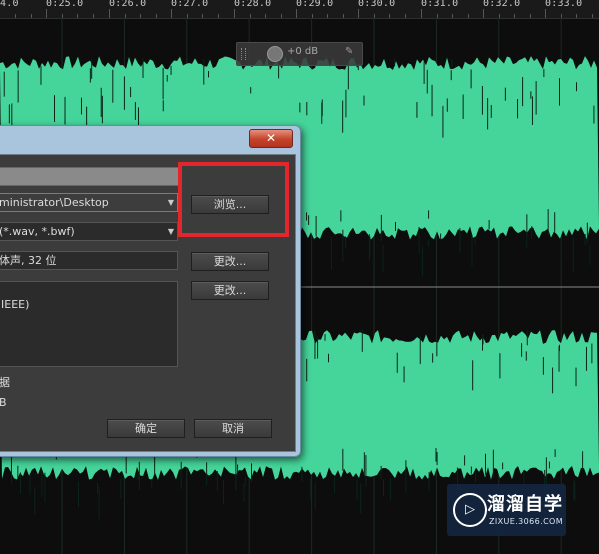  Describe the element at coordinates (315, 4) in the screenshot. I see `tick-label: 0:29.0` at that location.